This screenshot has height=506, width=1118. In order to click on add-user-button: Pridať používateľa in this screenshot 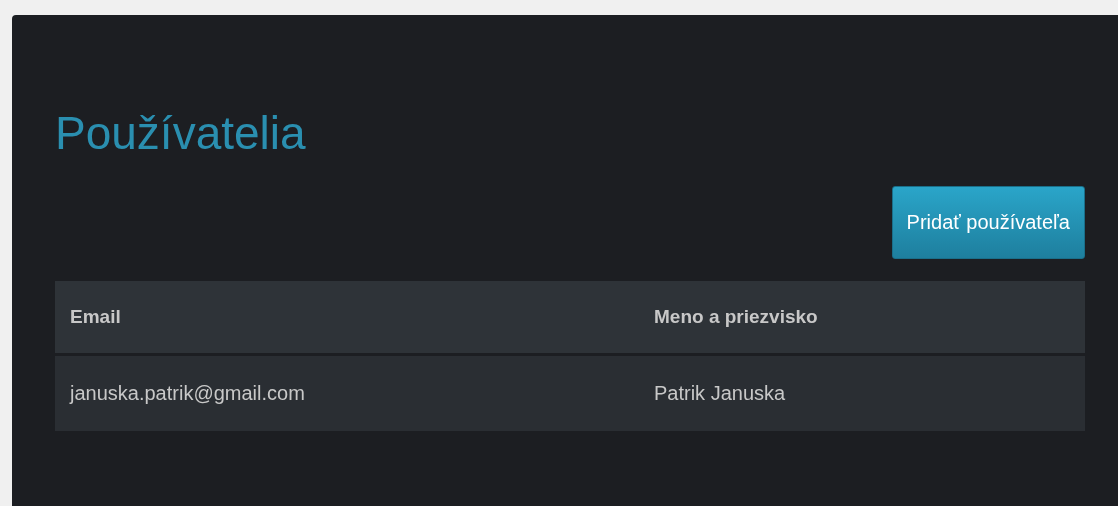, I will do `click(988, 222)`.